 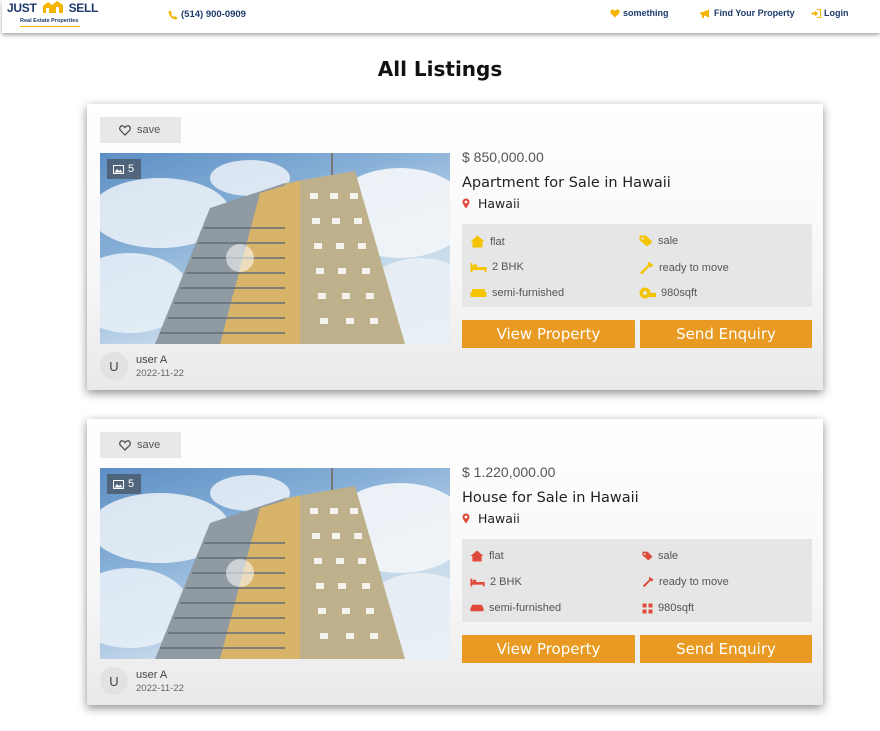 I want to click on nav-something-label: something, so click(x=646, y=13).